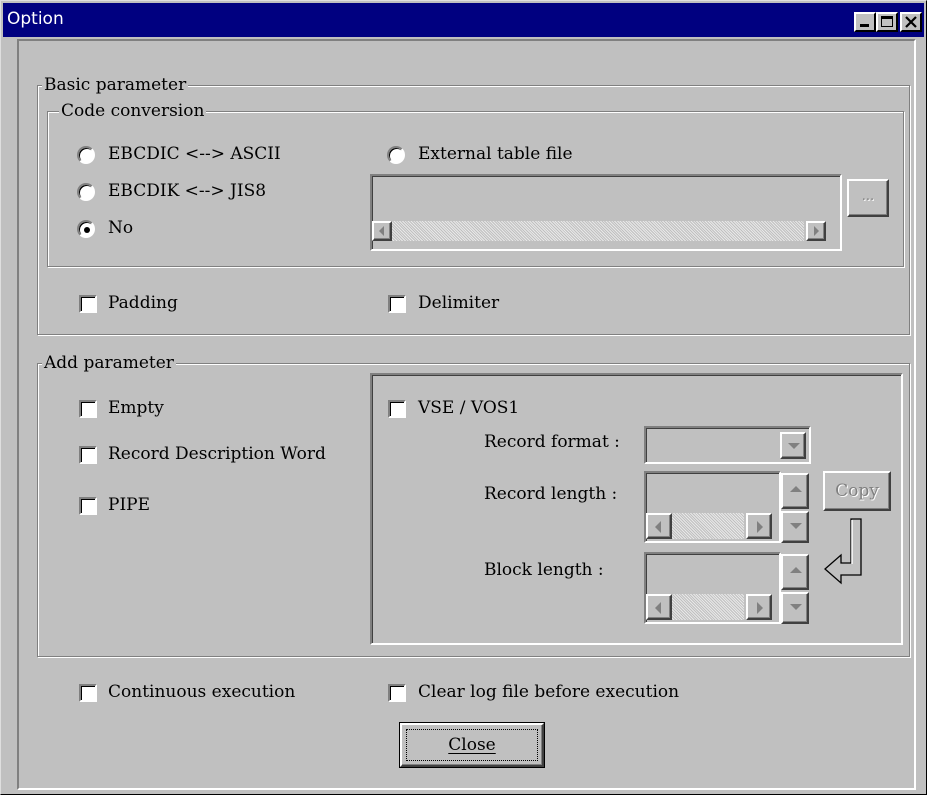 This screenshot has height=795, width=927. I want to click on maximize-button, so click(887, 22).